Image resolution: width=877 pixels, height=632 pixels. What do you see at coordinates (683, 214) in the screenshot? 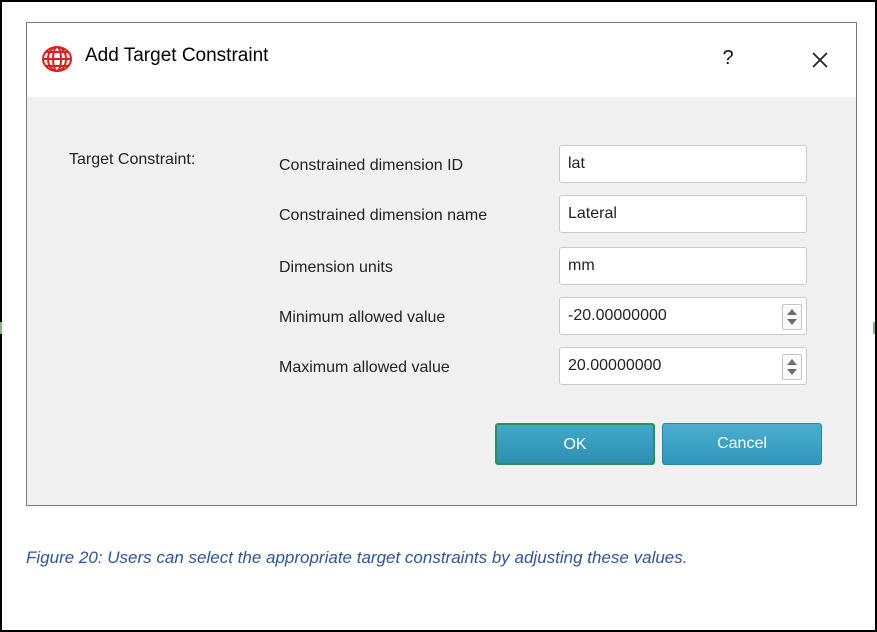
I see `dimension-name-input` at bounding box center [683, 214].